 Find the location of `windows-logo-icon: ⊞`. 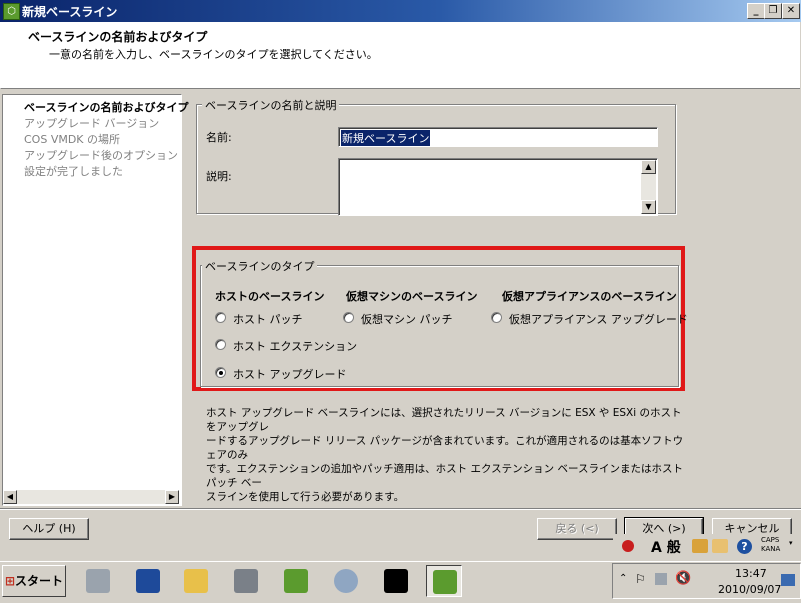

windows-logo-icon: ⊞ is located at coordinates (10, 581).